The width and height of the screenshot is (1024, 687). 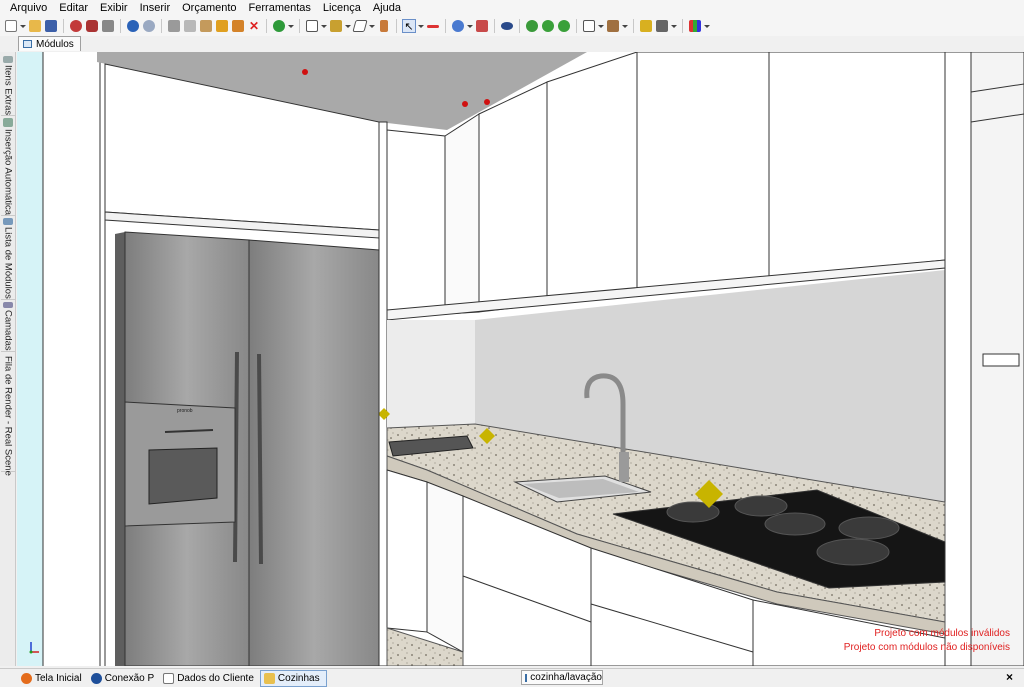 What do you see at coordinates (601, 26) in the screenshot?
I see `window-dropdown` at bounding box center [601, 26].